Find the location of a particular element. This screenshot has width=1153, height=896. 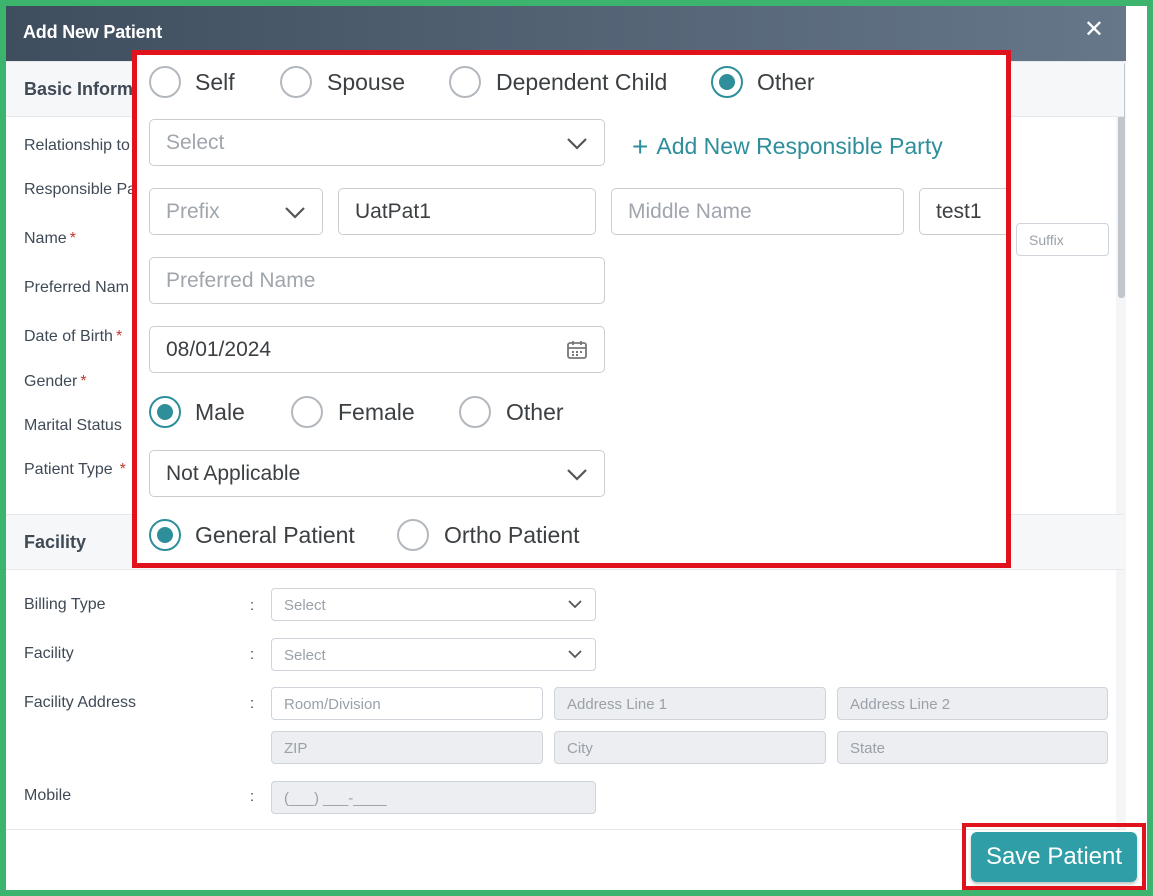

radio-male-label: Male is located at coordinates (220, 412).